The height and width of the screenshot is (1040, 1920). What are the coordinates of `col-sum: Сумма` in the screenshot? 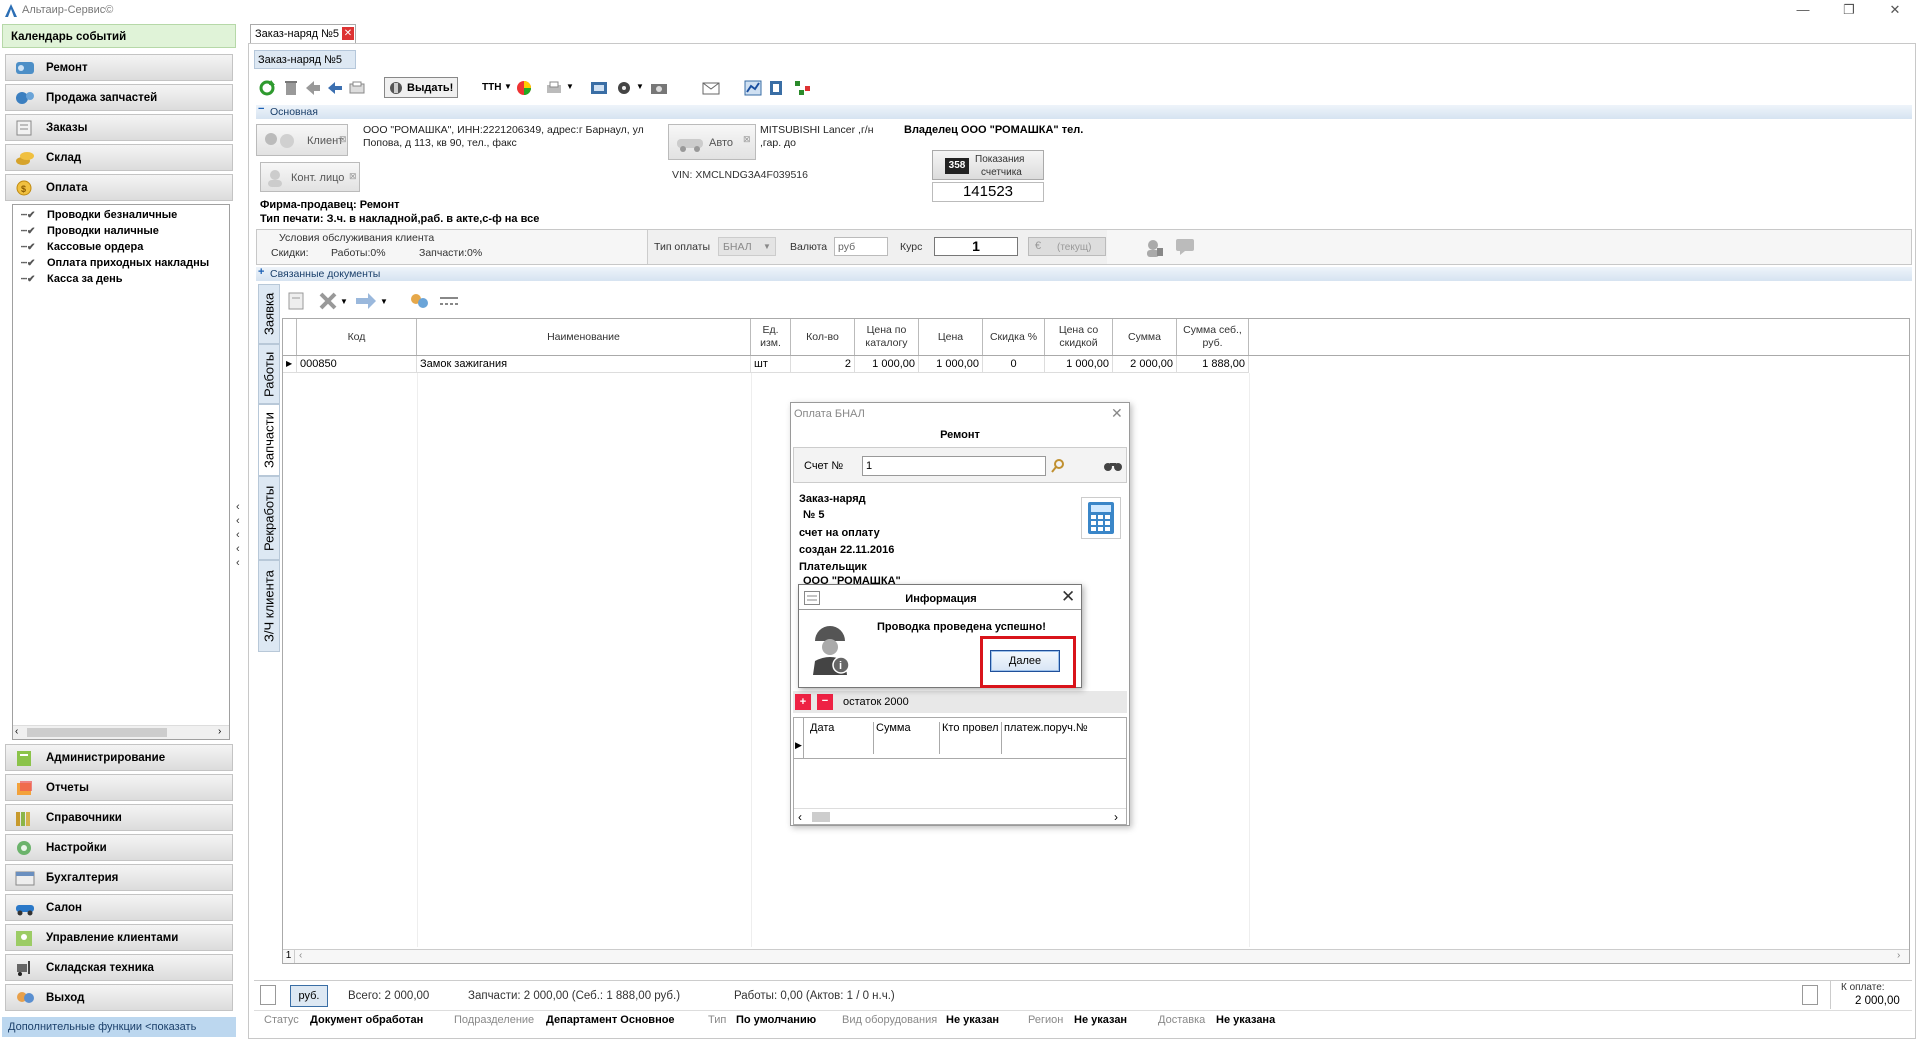 It's located at (1145, 337).